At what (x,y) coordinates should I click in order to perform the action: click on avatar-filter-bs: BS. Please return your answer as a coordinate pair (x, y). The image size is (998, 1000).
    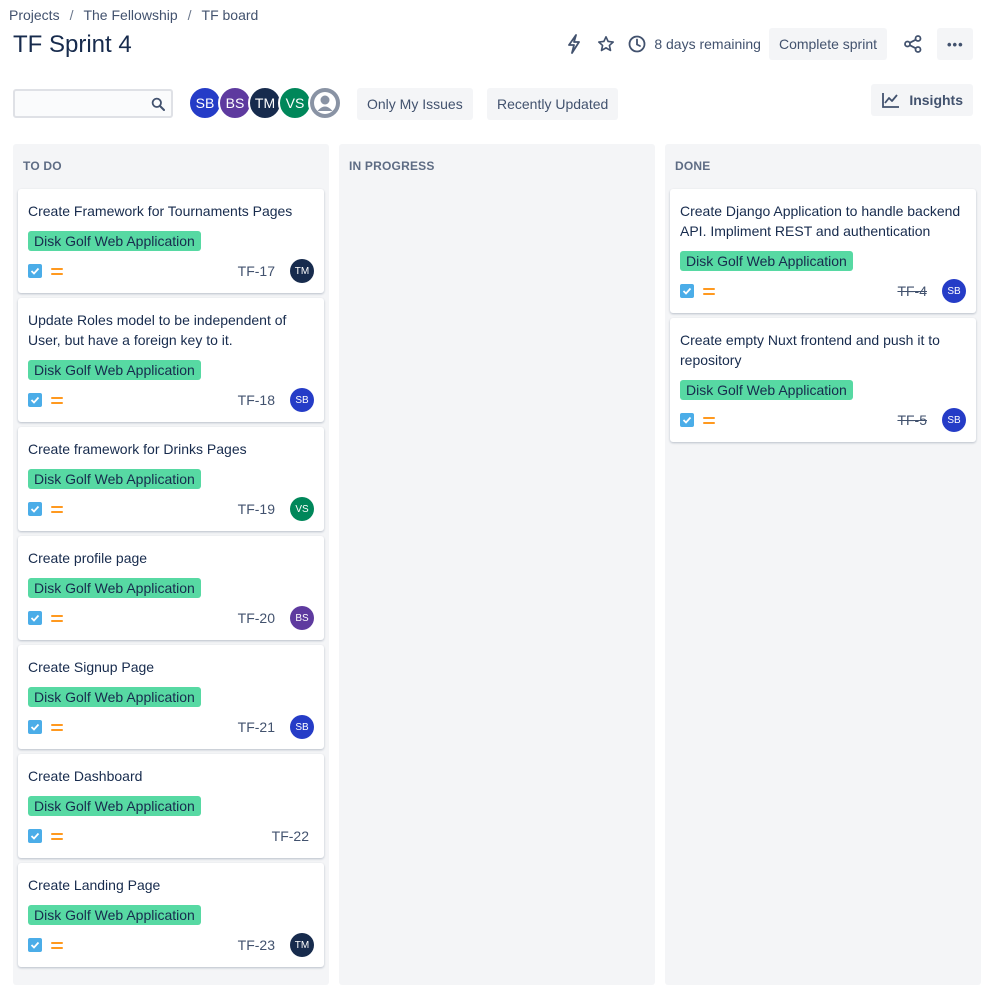
    Looking at the image, I should click on (235, 103).